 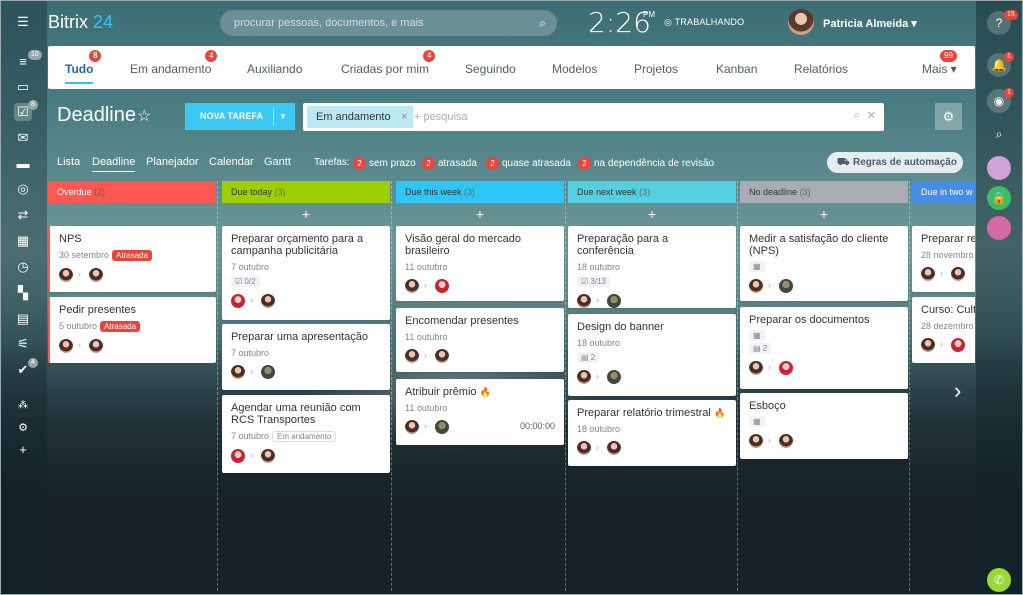 I want to click on task-card: Pedir presentes 5 outubro Atrasada ›, so click(x=132, y=330).